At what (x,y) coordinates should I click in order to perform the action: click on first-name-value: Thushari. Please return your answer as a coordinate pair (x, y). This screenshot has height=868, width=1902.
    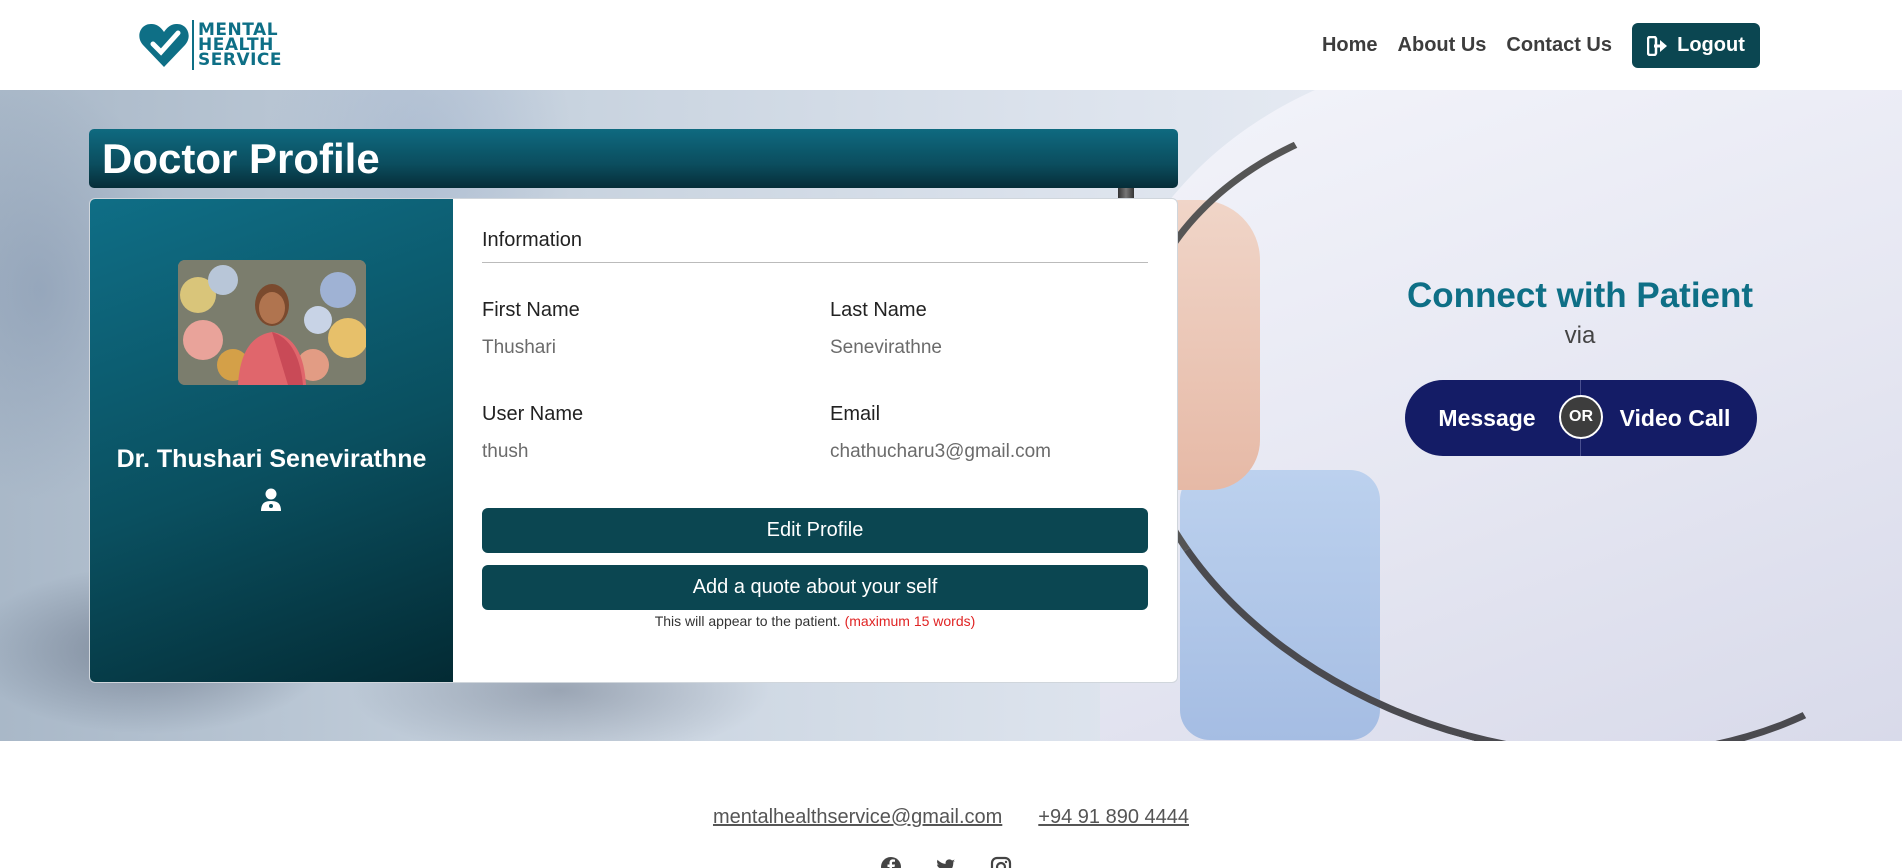
    Looking at the image, I should click on (519, 347).